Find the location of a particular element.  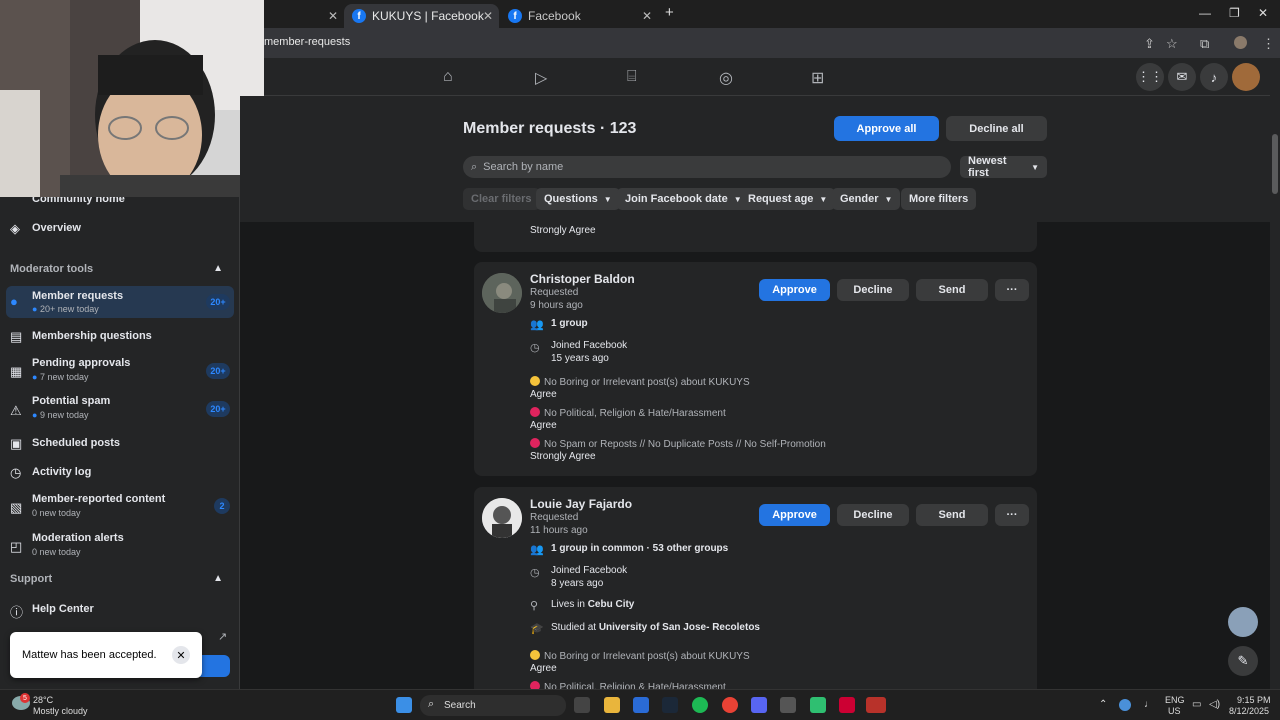

sidebar-item-moderation-alerts: ◰ Moderation alerts 0 new today is located at coordinates (120, 546).